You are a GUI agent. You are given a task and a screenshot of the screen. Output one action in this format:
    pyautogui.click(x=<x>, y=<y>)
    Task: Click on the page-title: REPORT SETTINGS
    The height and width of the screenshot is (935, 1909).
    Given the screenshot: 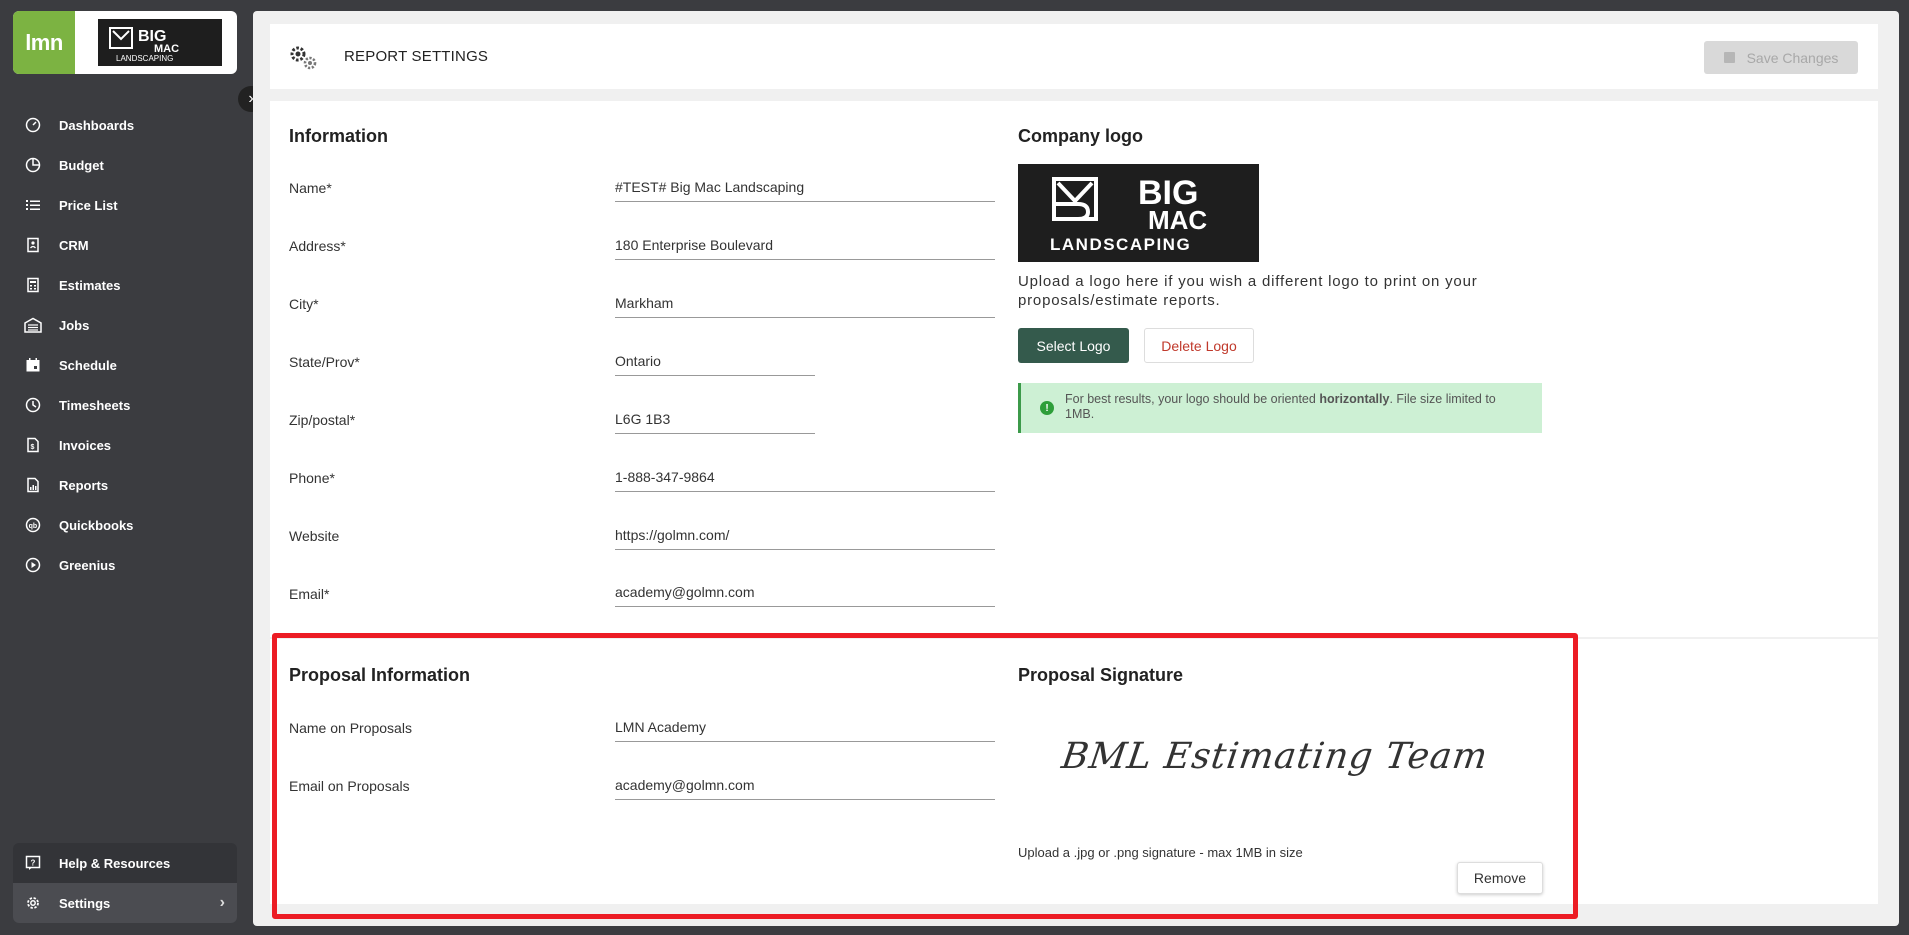 What is the action you would take?
    pyautogui.click(x=416, y=56)
    